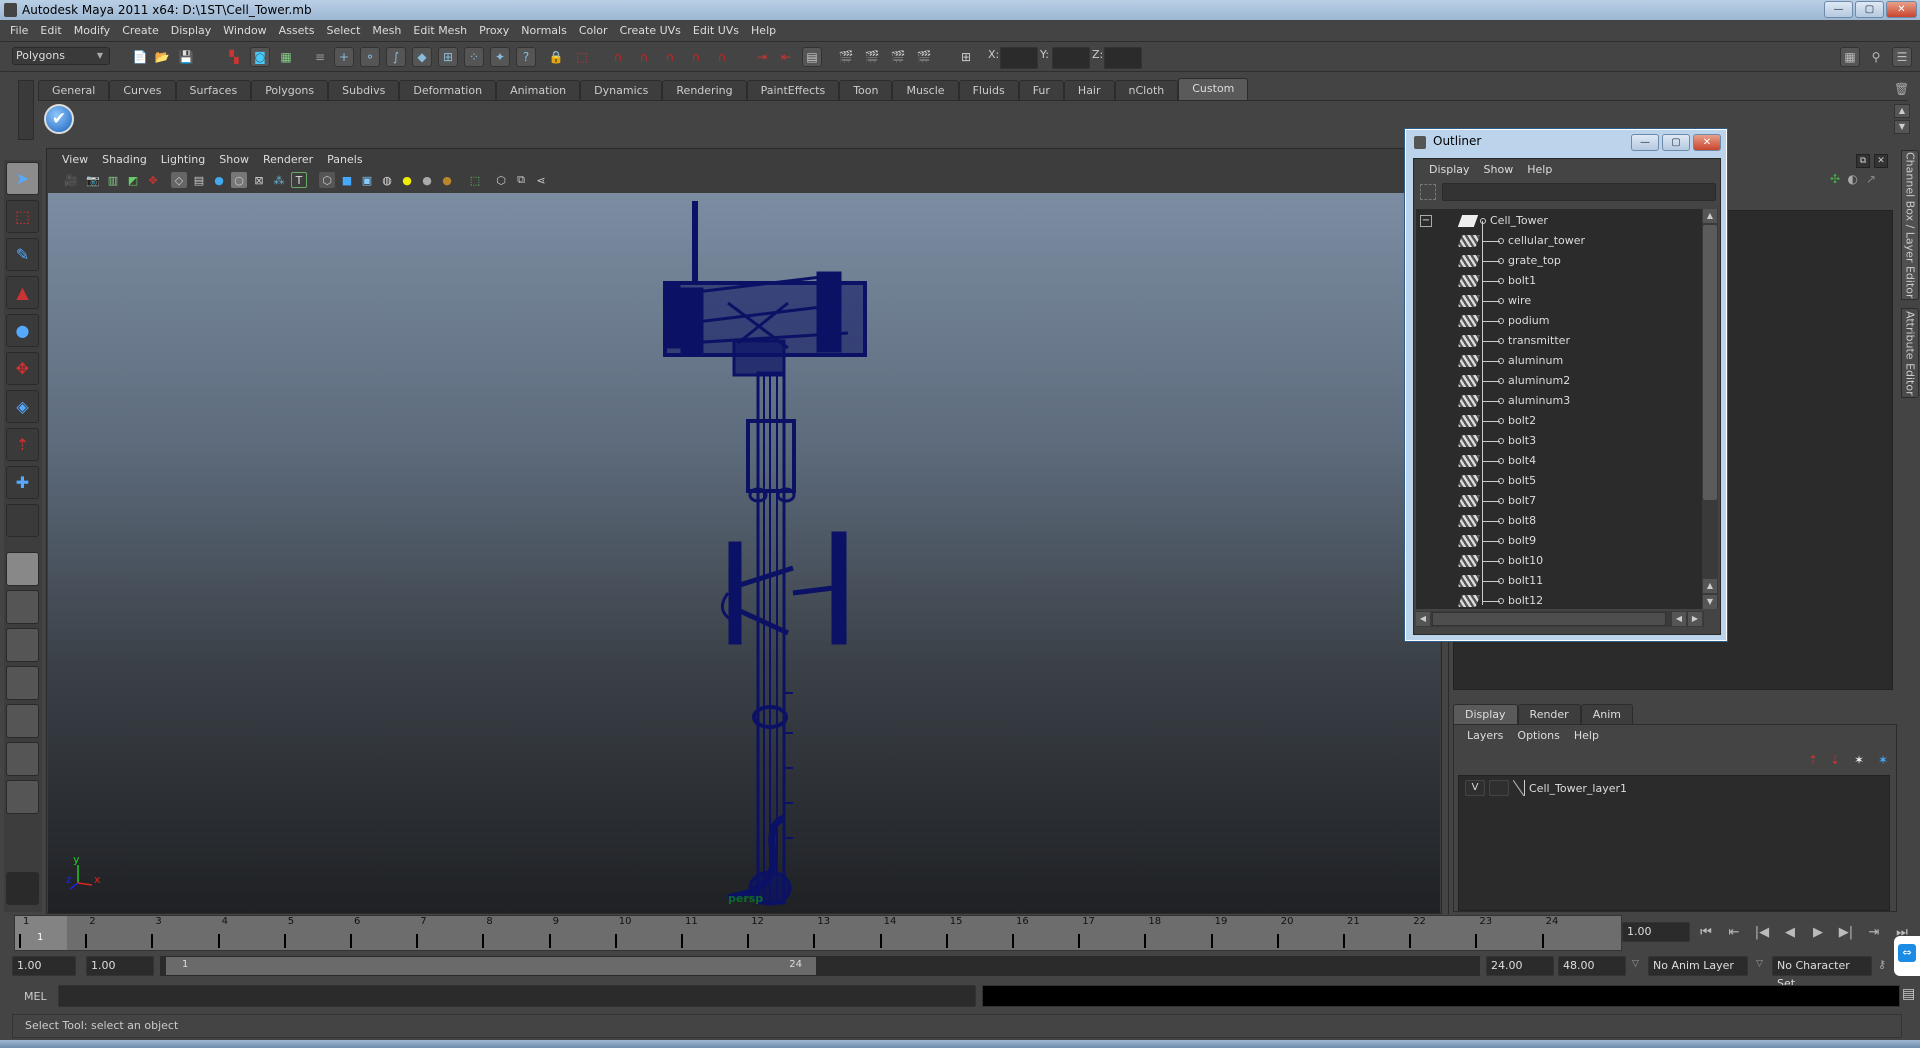 This screenshot has height=1048, width=1920. Describe the element at coordinates (297, 30) in the screenshot. I see `menu-assets: Assets` at that location.